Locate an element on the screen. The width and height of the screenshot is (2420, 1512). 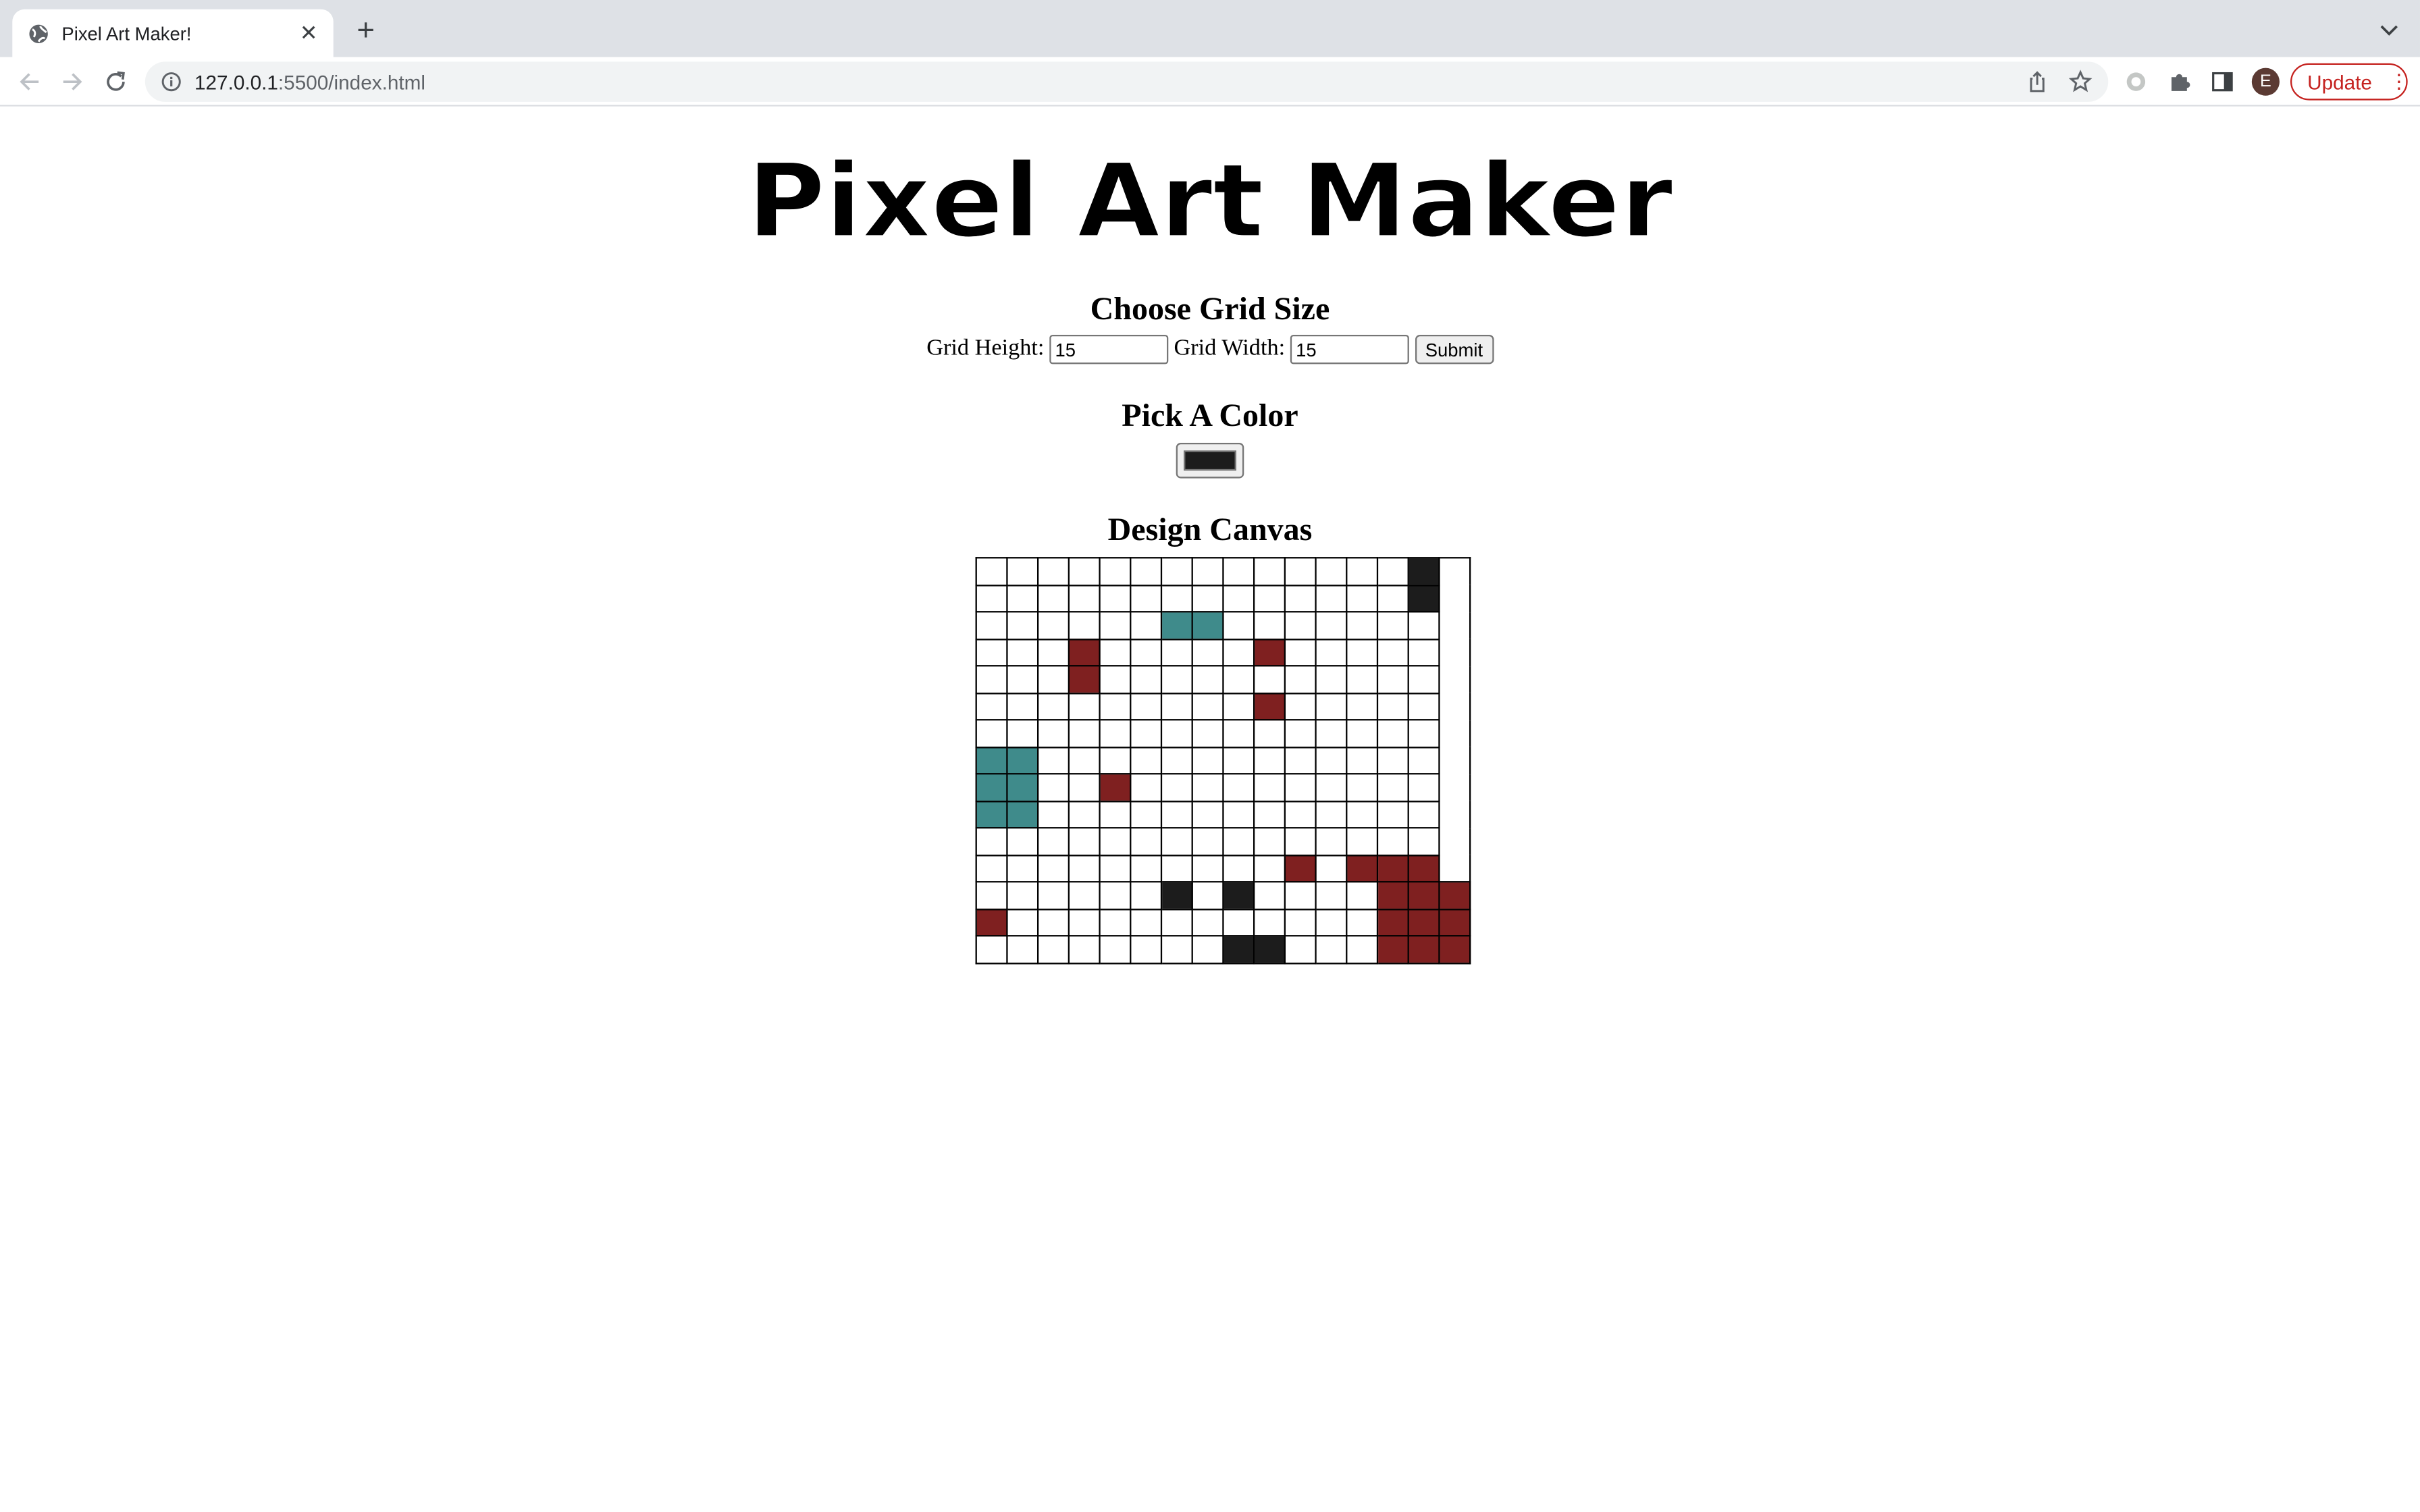
info-icon is located at coordinates (171, 81).